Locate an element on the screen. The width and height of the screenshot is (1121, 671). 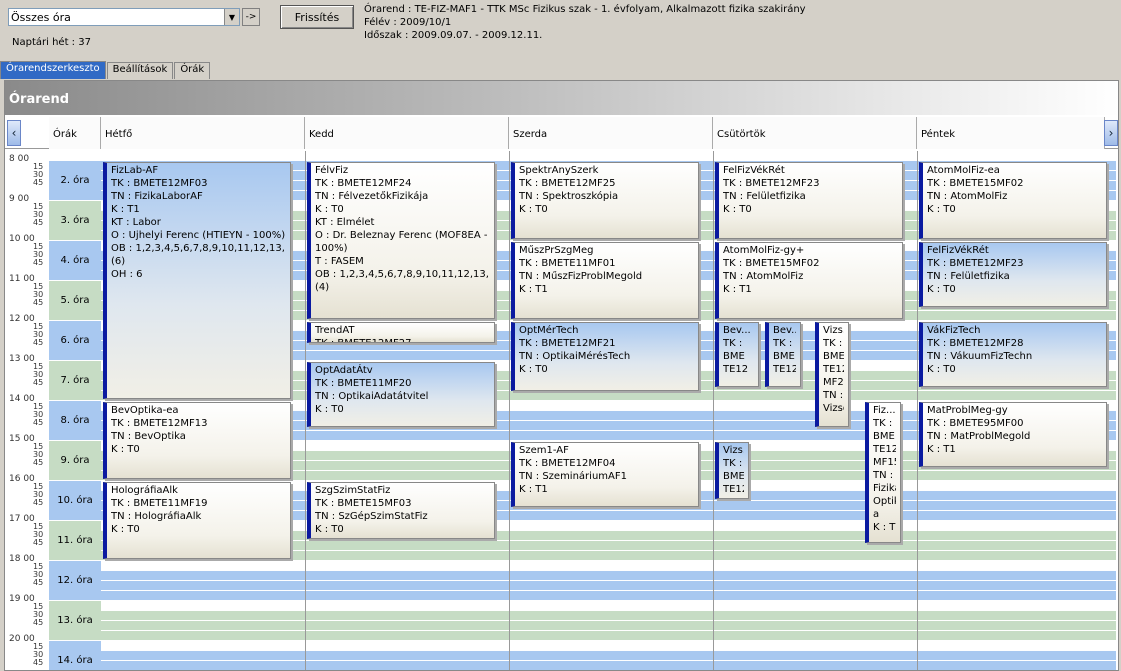
course-event: TrendATTK : BMETE12MF27 is located at coordinates (401, 332).